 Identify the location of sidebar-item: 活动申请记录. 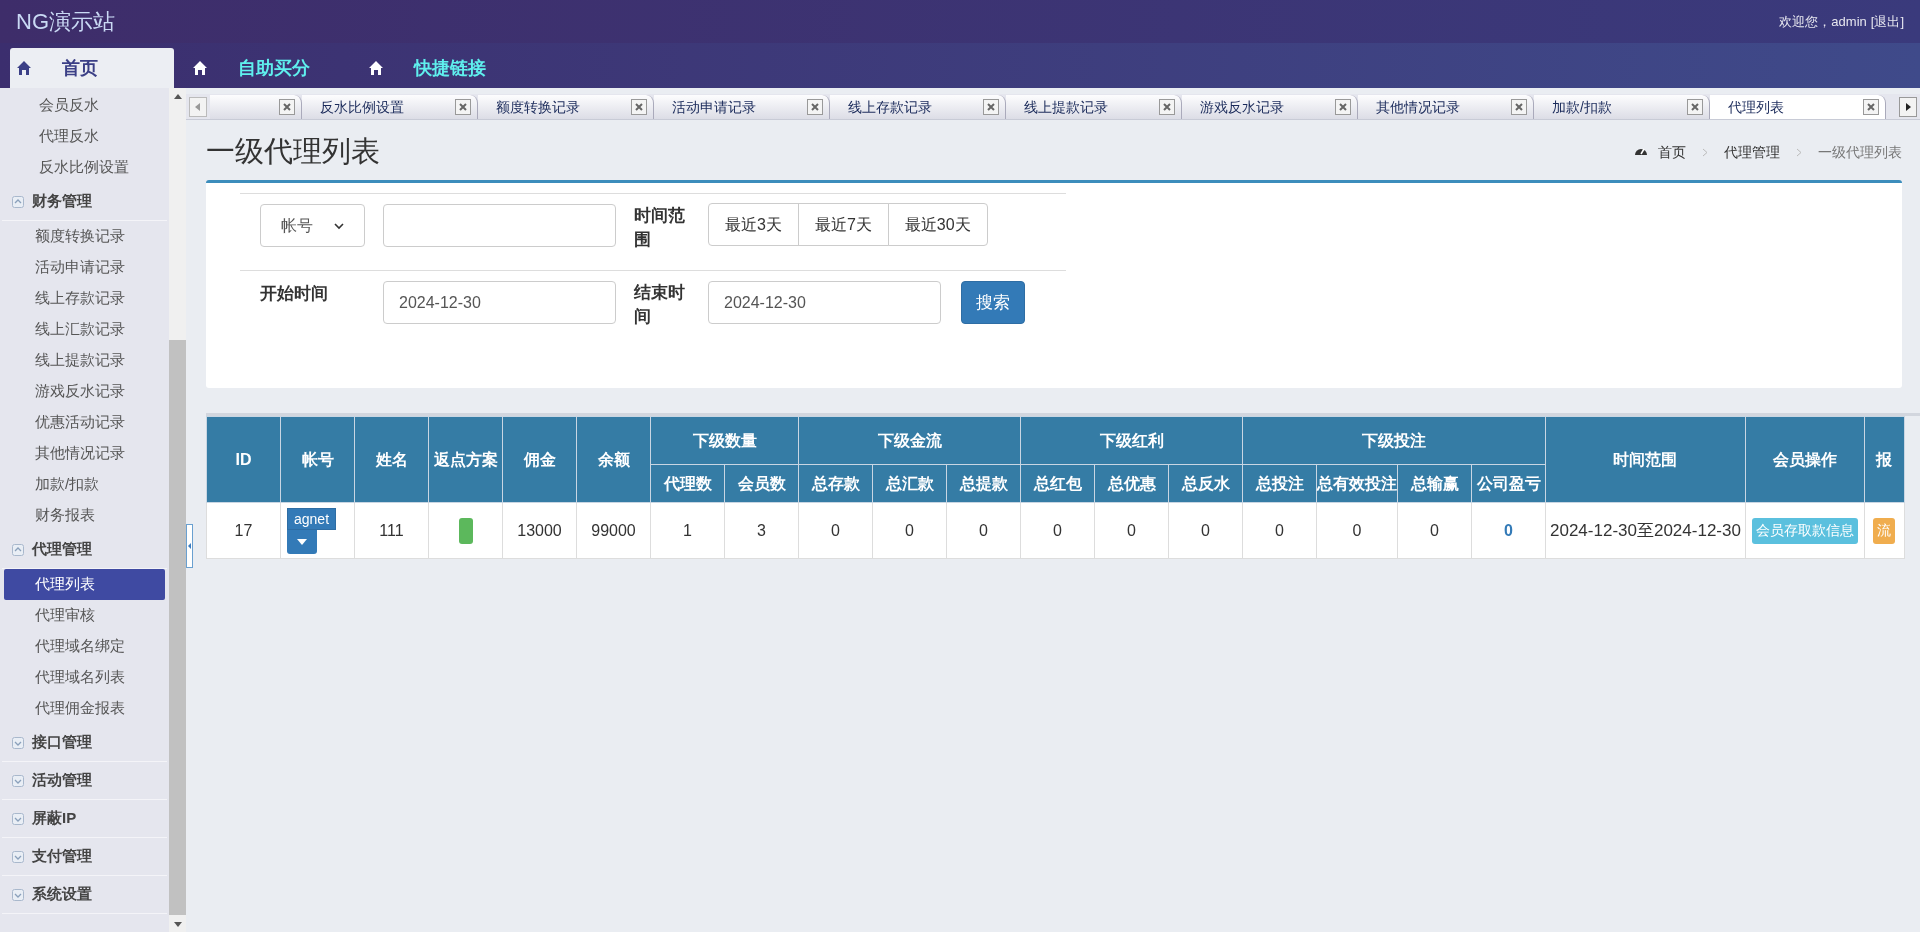
(84, 267).